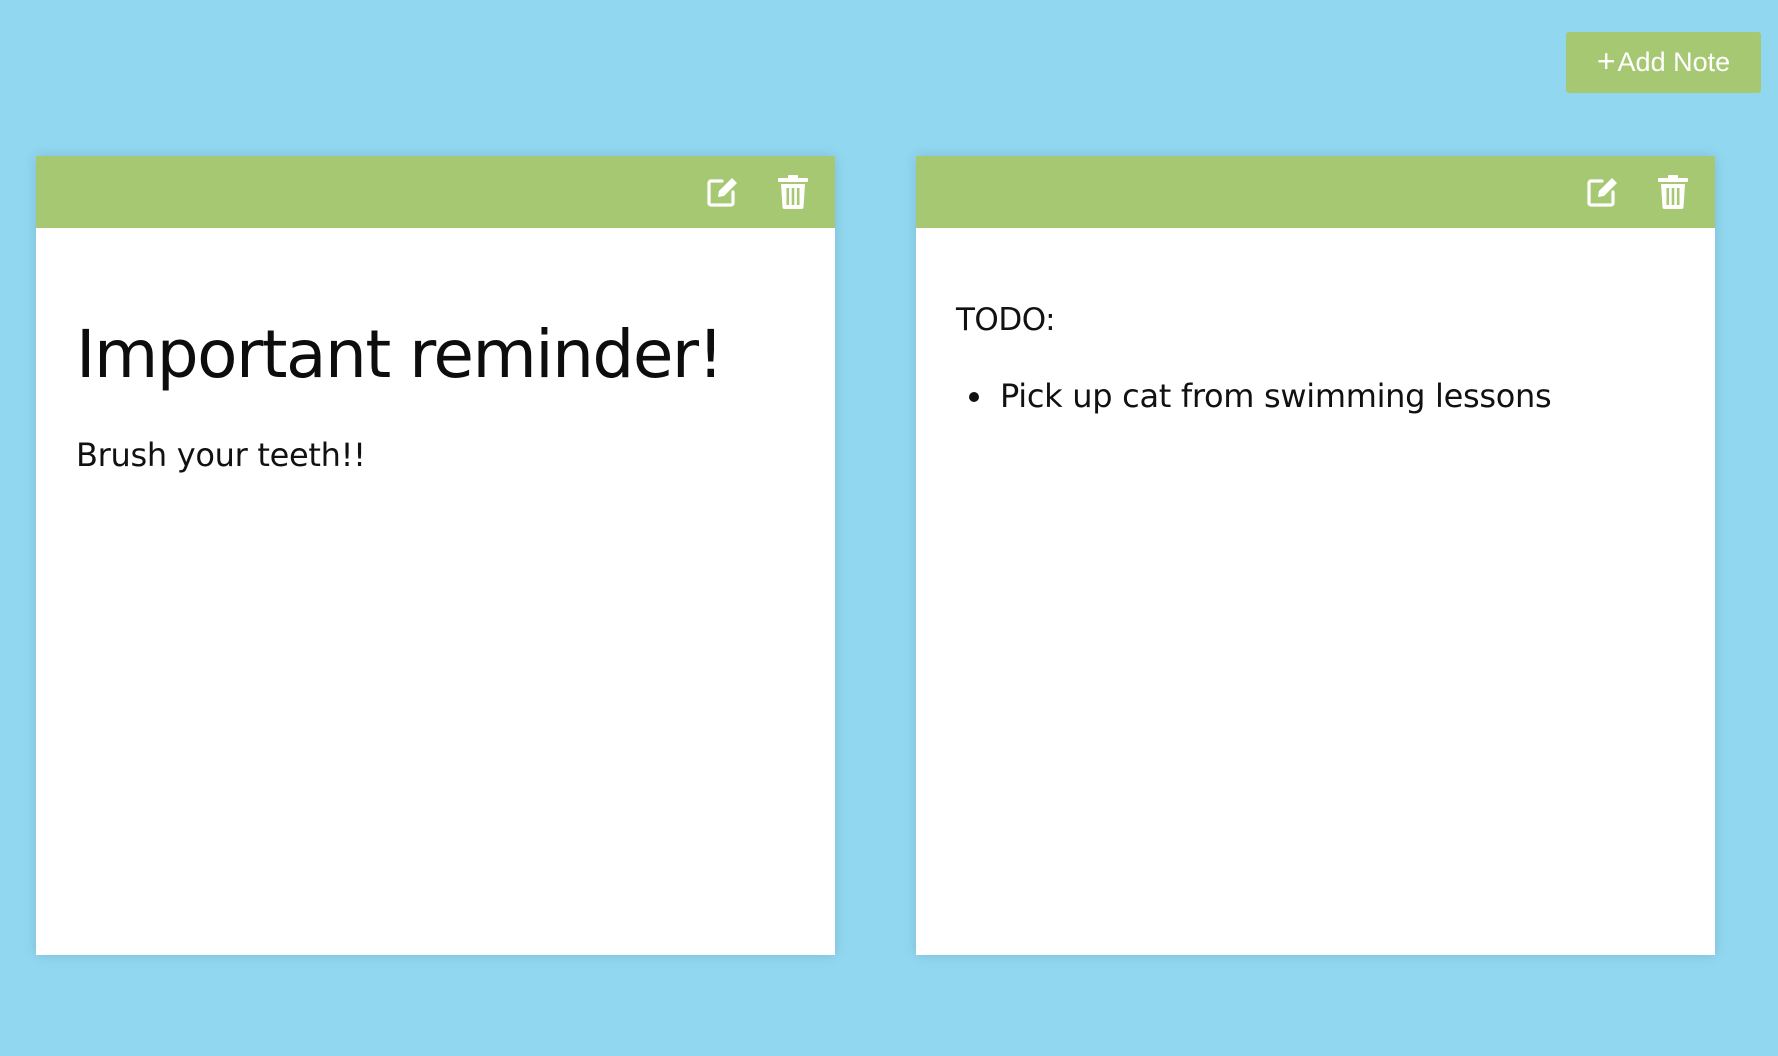 The image size is (1778, 1056). What do you see at coordinates (1006, 320) in the screenshot?
I see `todo-label: TODO:` at bounding box center [1006, 320].